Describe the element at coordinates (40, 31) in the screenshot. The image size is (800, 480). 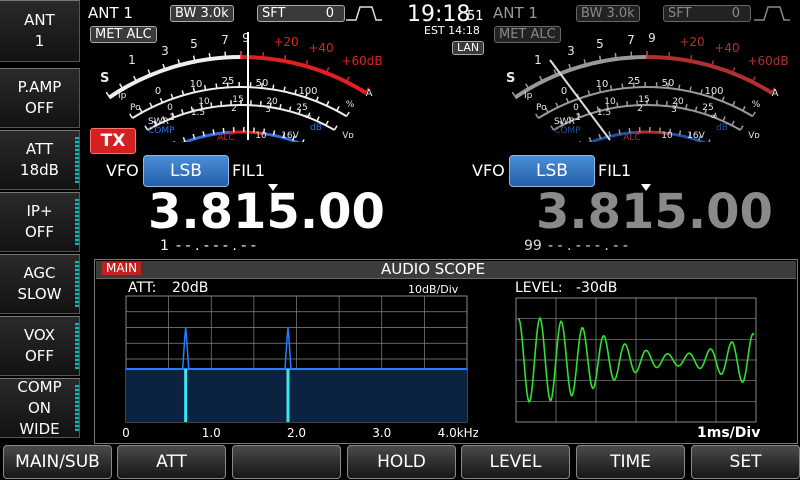
I see `left-button-ant: ANT 1` at that location.